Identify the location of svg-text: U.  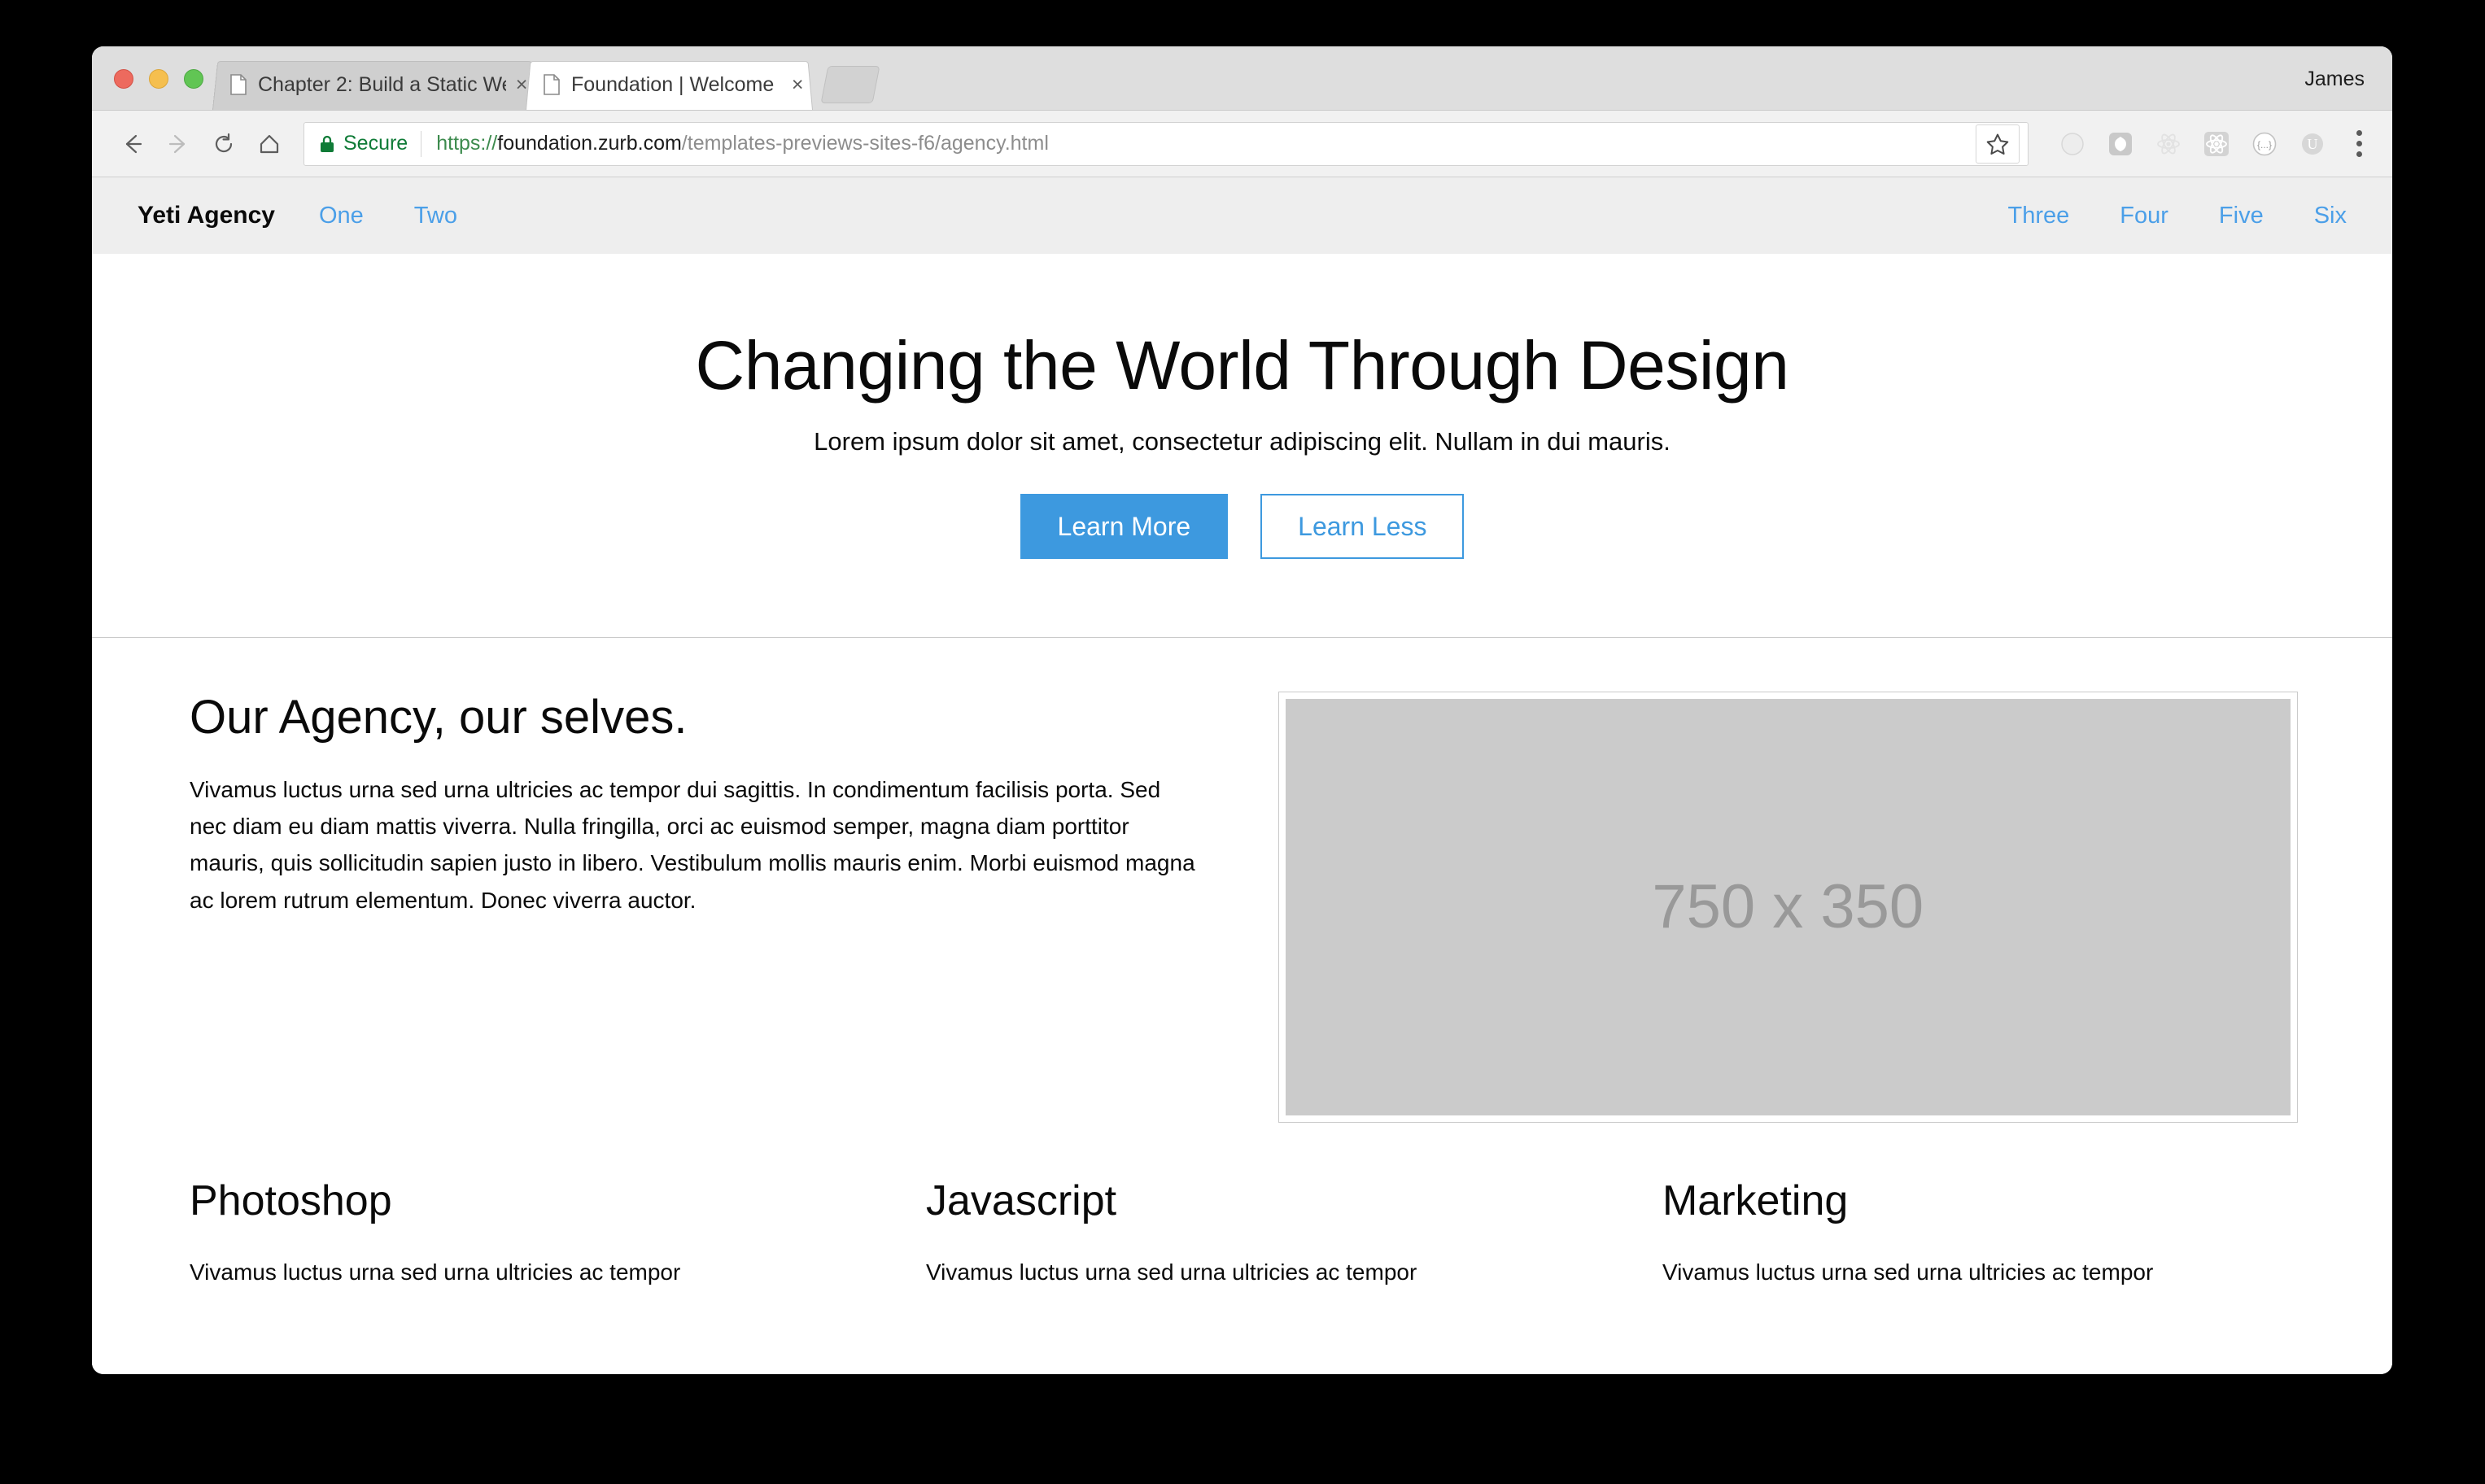
(2313, 144).